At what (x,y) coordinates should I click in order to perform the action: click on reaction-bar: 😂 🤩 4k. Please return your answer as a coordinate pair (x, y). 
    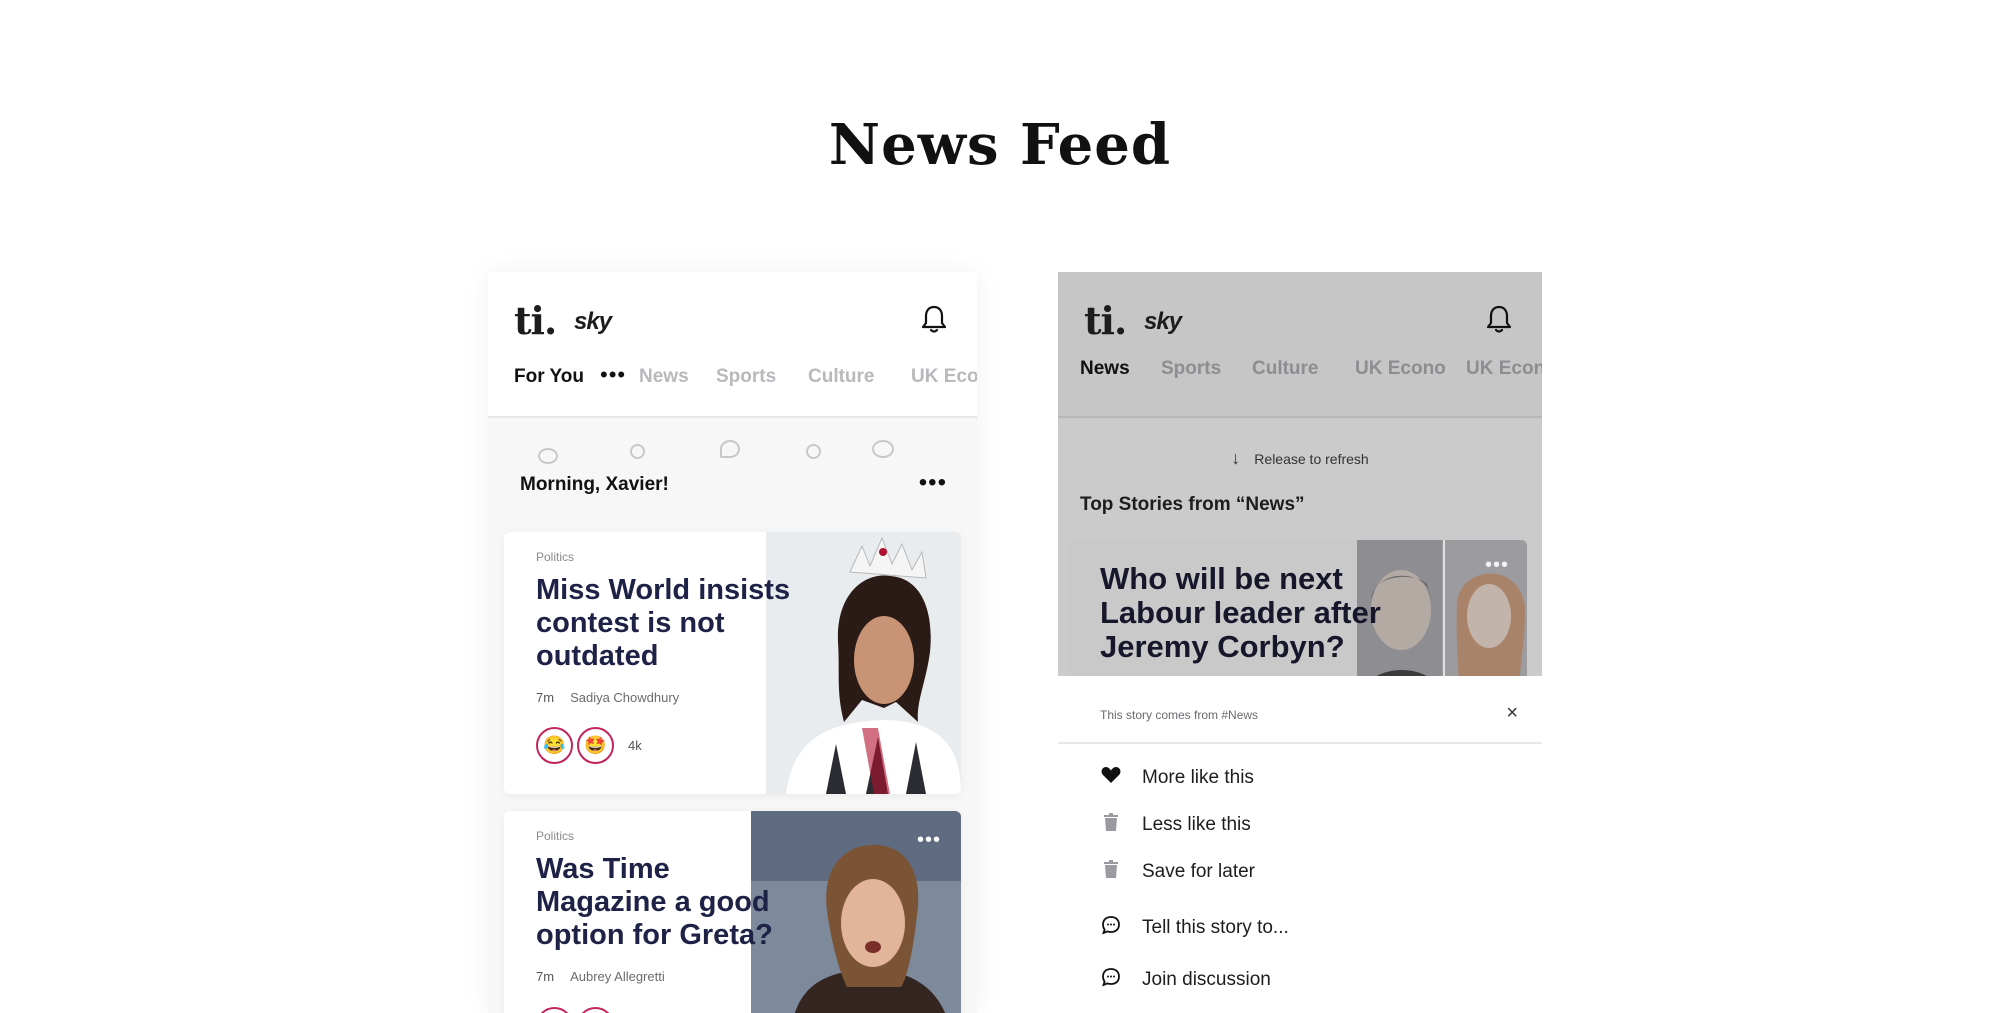
    Looking at the image, I should click on (589, 745).